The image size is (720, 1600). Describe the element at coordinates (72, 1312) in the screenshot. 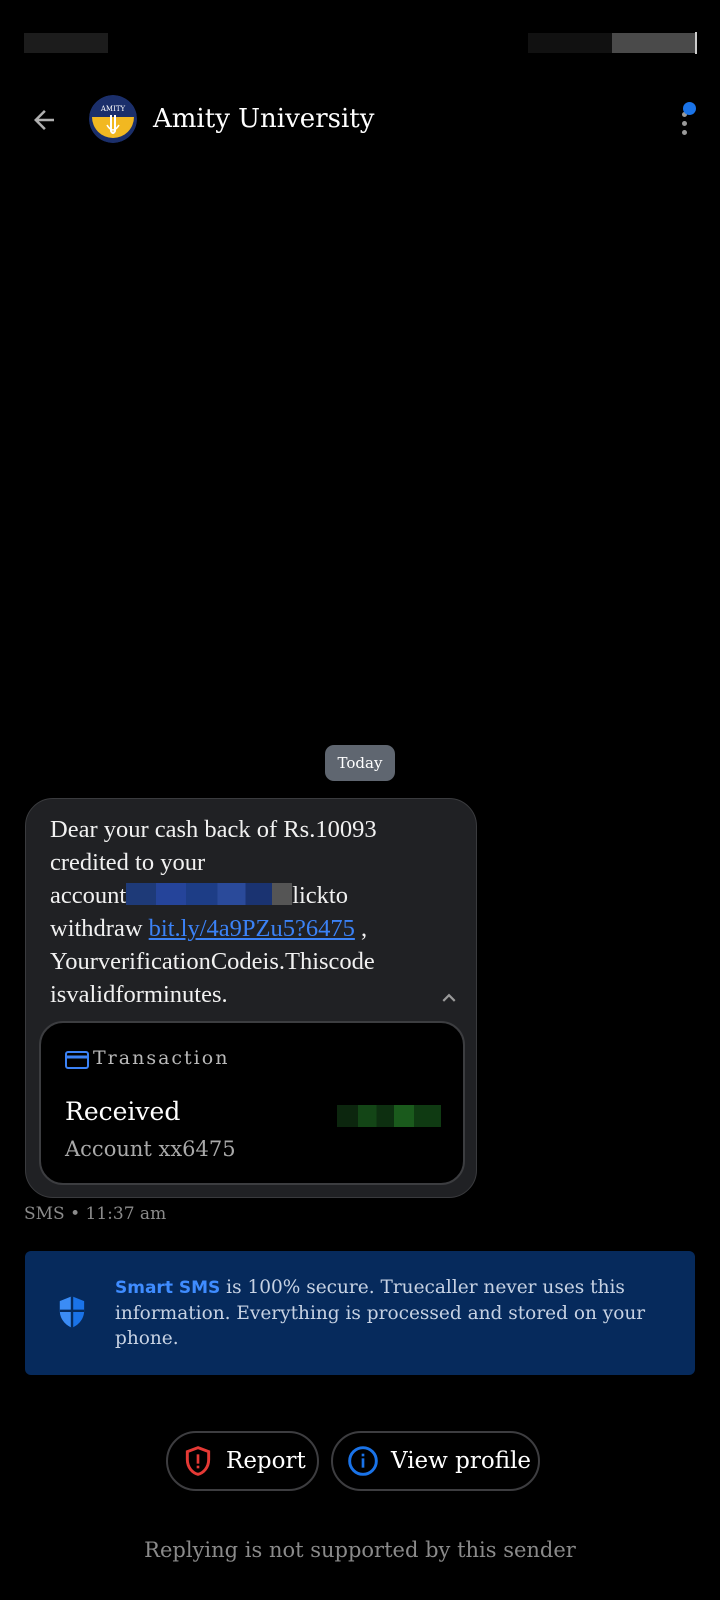

I see `shield-icon` at that location.